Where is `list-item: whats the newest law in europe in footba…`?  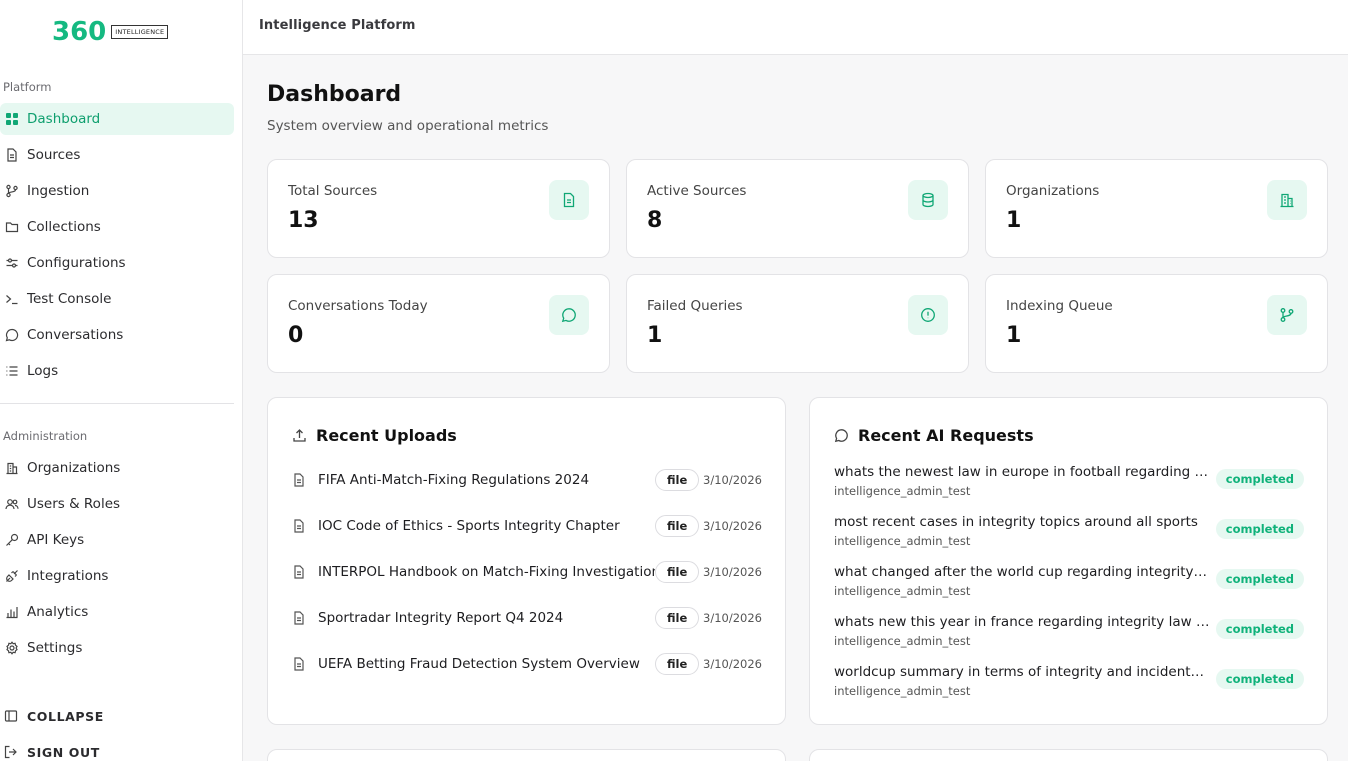 list-item: whats the newest law in europe in footba… is located at coordinates (1069, 484).